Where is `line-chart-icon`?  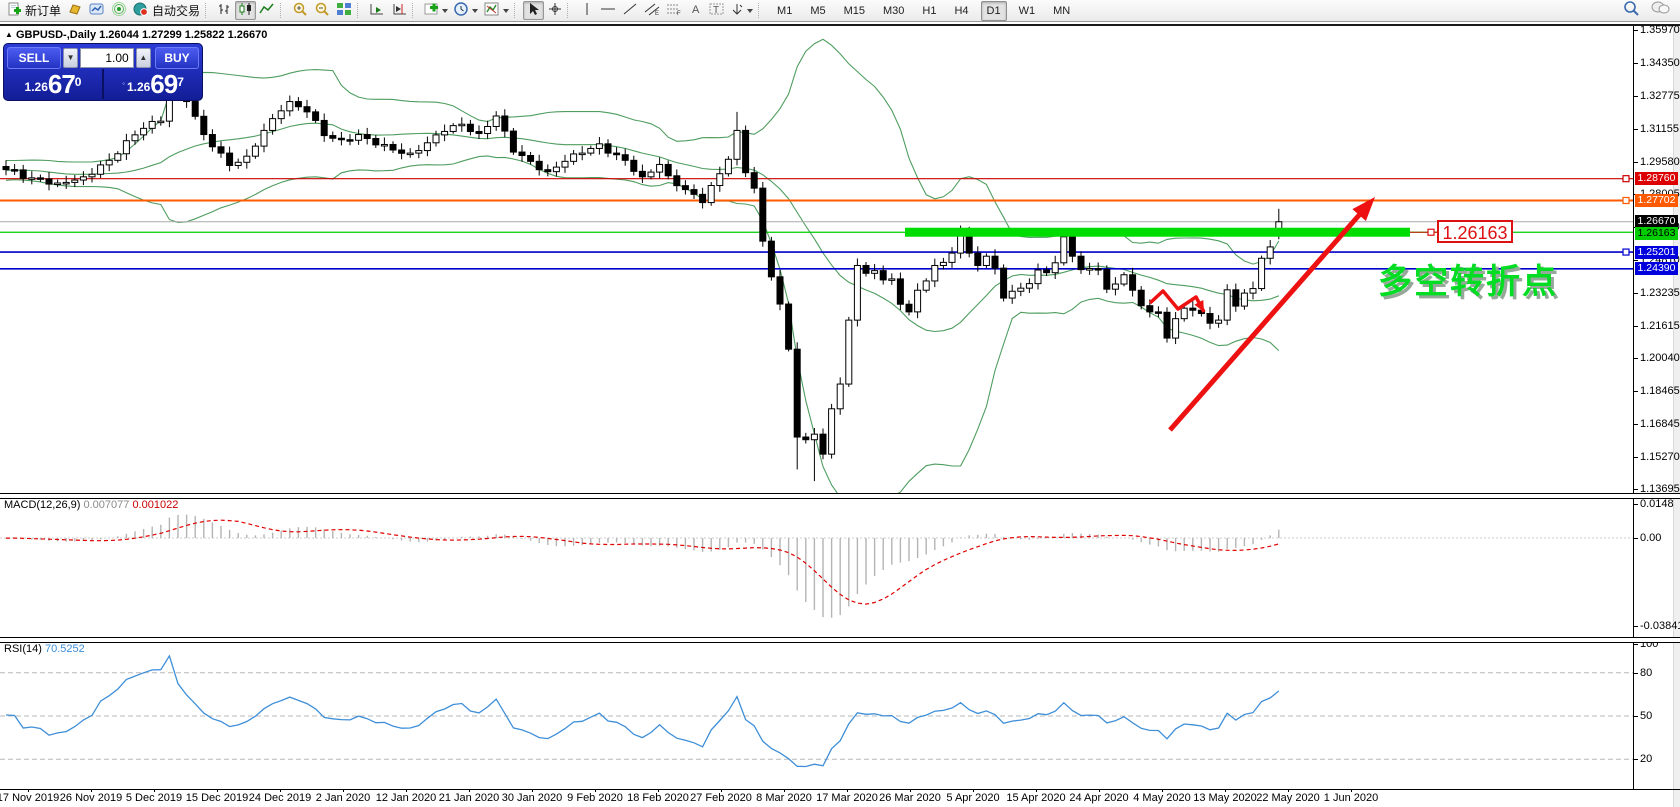 line-chart-icon is located at coordinates (267, 10).